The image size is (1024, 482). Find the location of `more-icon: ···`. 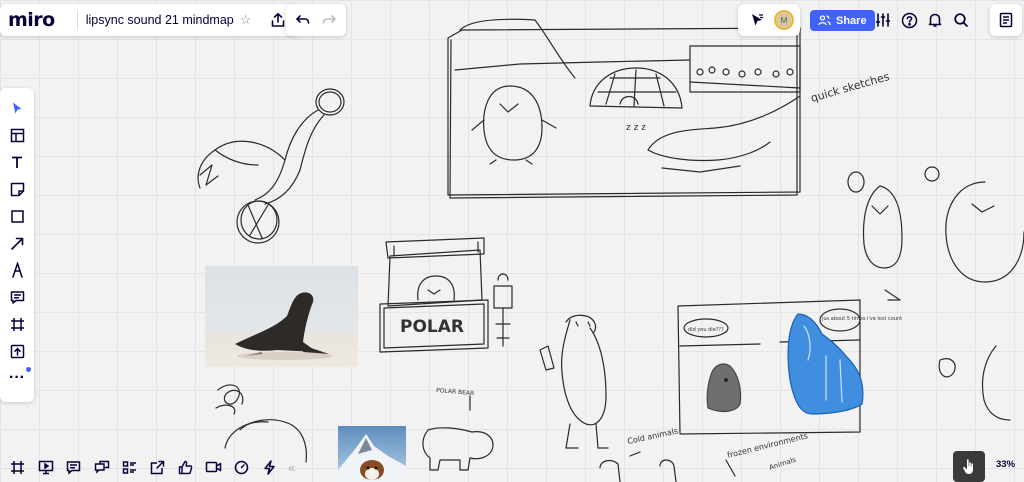

more-icon: ··· is located at coordinates (17, 378).